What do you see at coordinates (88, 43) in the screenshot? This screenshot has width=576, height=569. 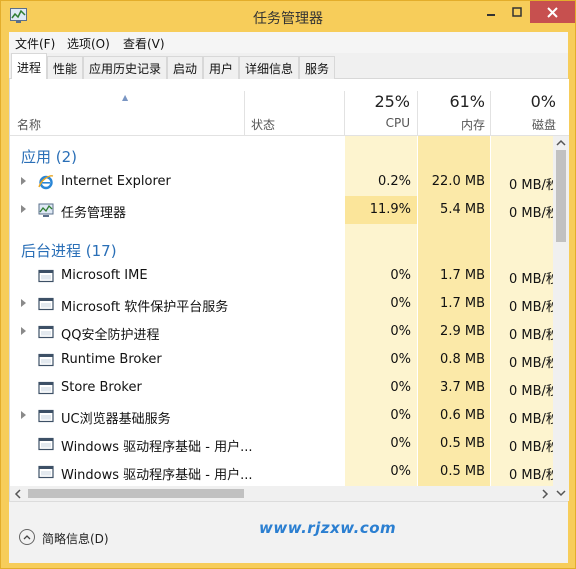 I see `menu-options: 选项(O)` at bounding box center [88, 43].